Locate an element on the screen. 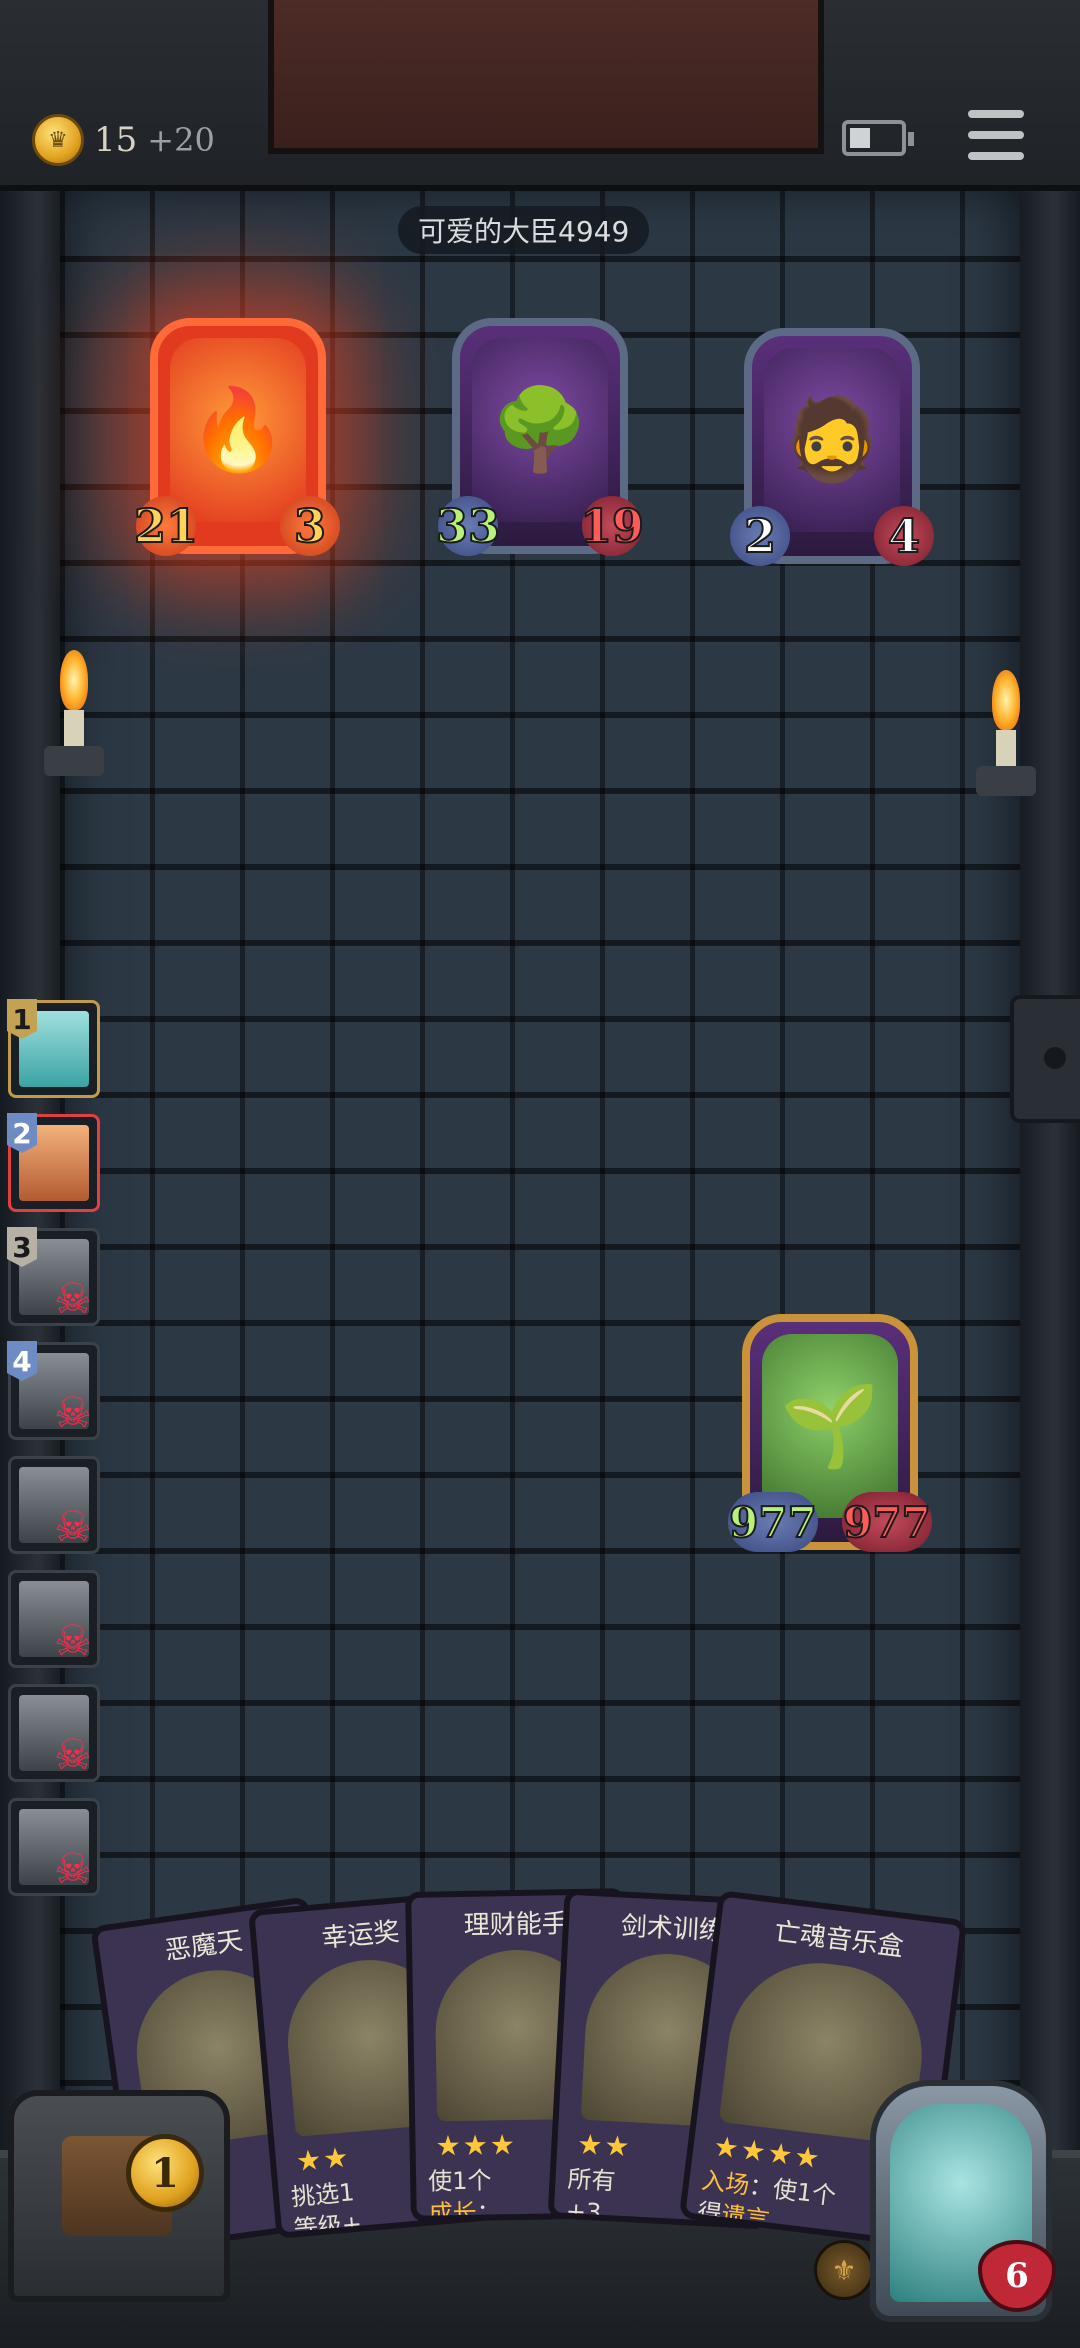 The image size is (1080, 2348). curtain is located at coordinates (546, 77).